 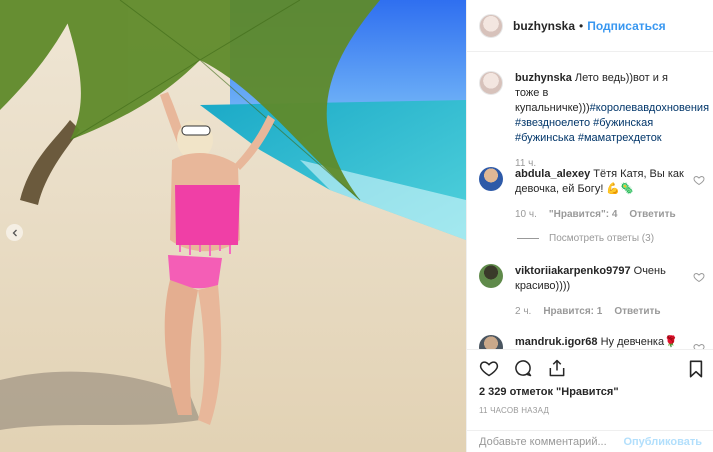 I want to click on chevron-left-icon, so click(x=14, y=232).